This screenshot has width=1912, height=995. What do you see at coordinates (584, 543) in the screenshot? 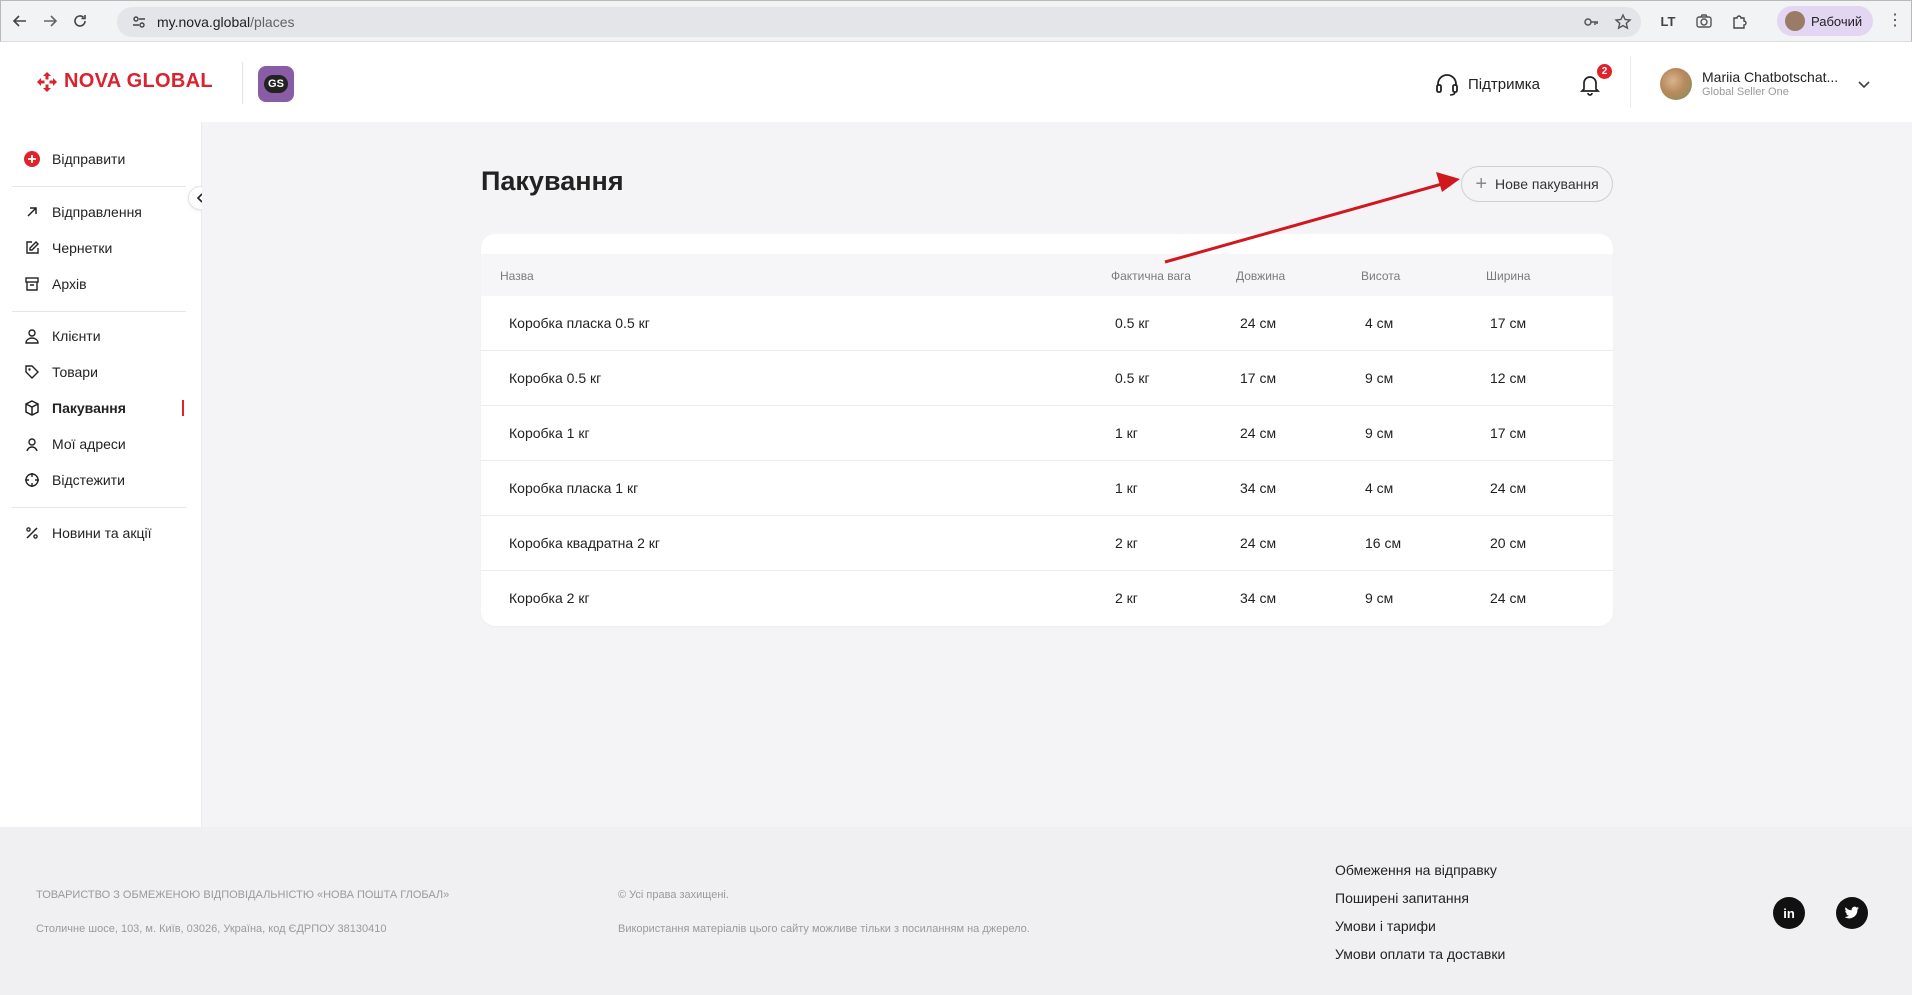
I see `cell-name: Коробка квадратна 2 кг` at bounding box center [584, 543].